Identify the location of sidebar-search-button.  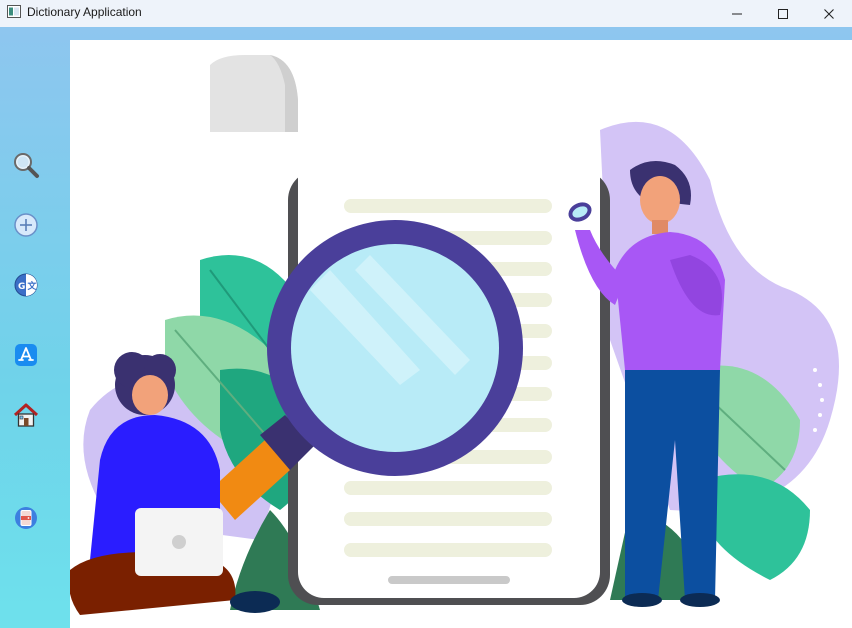
(26, 165).